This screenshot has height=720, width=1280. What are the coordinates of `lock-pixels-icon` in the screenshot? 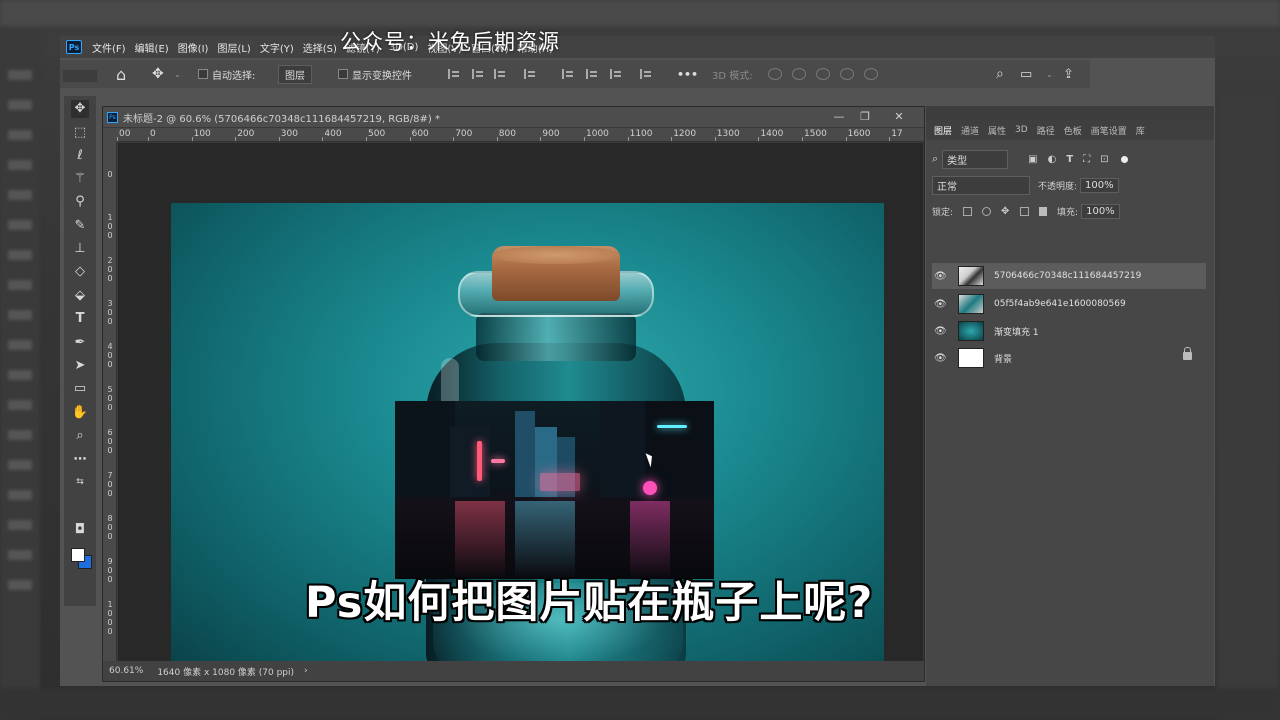 It's located at (987, 211).